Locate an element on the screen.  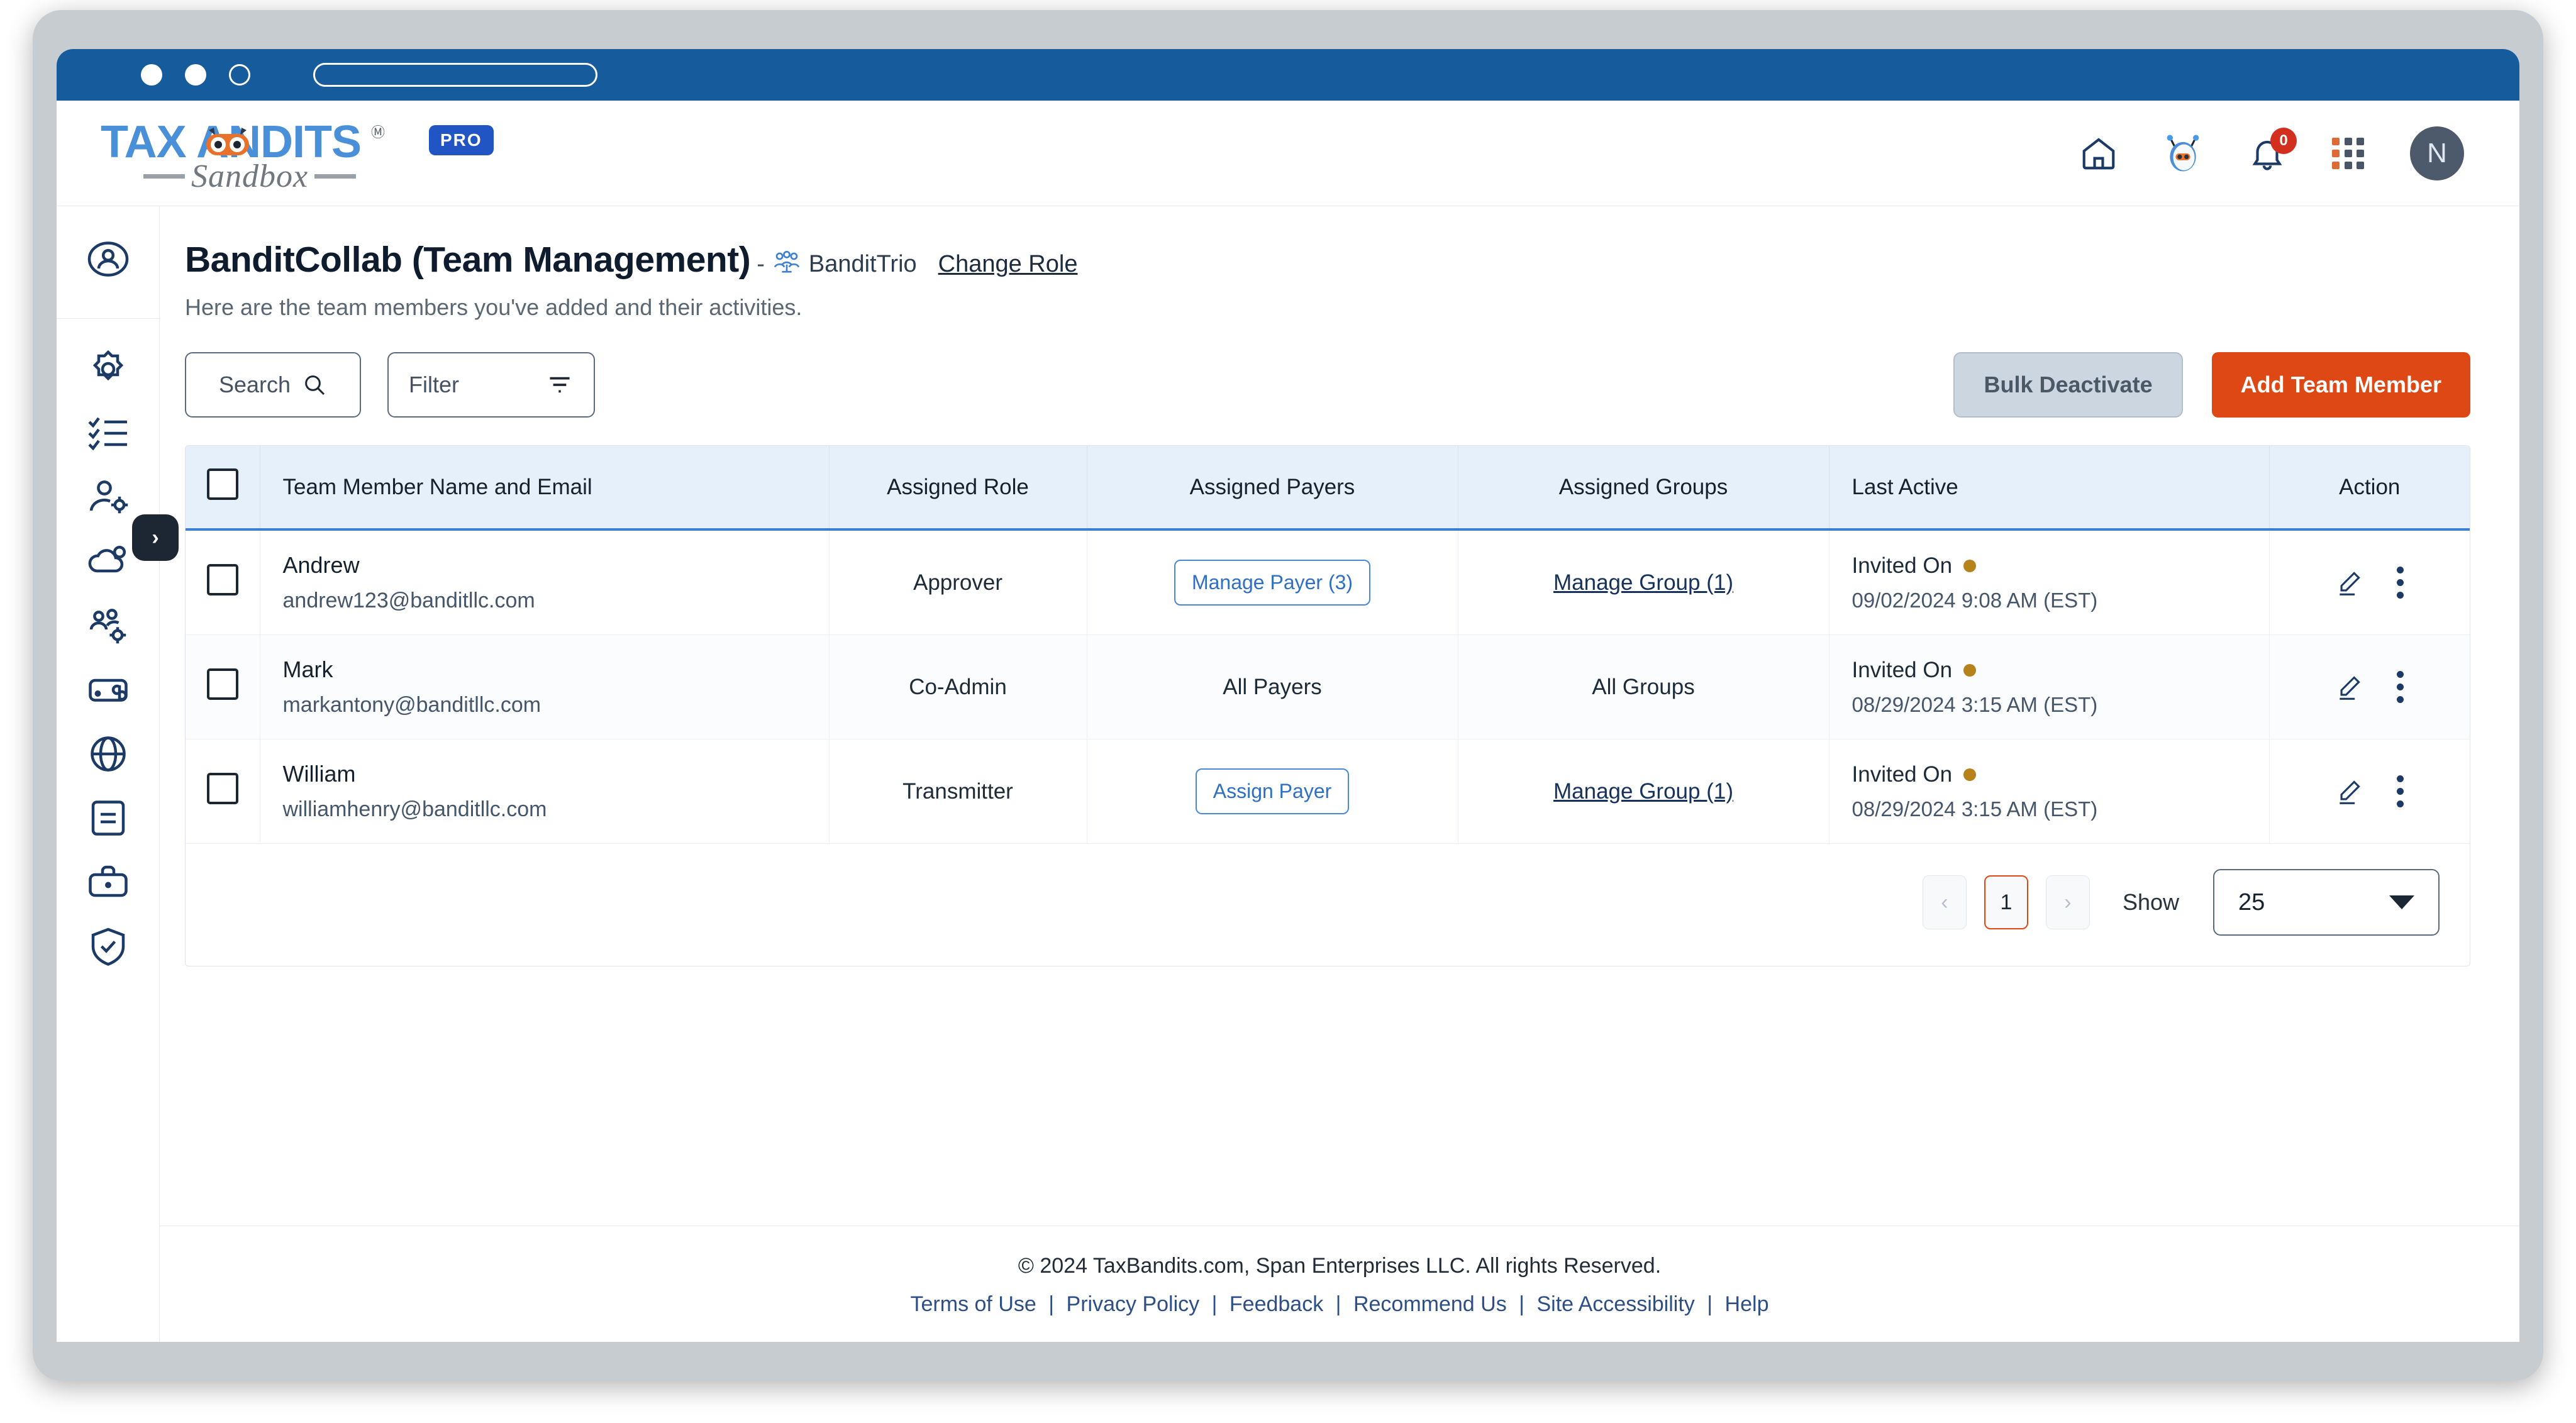
col-header-groups: Assigned Groups is located at coordinates (1643, 487).